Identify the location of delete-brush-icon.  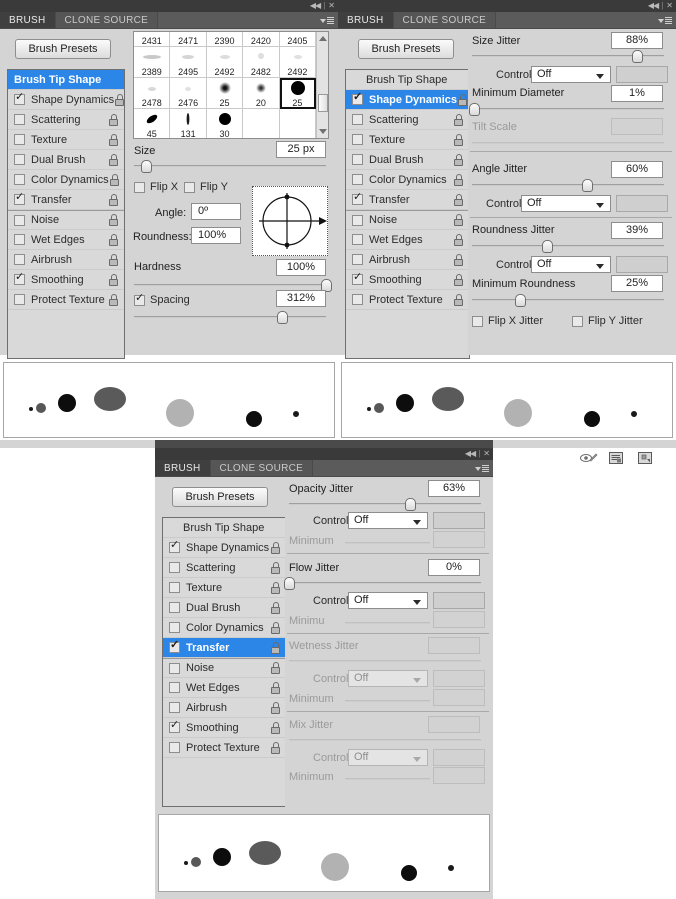
(645, 458).